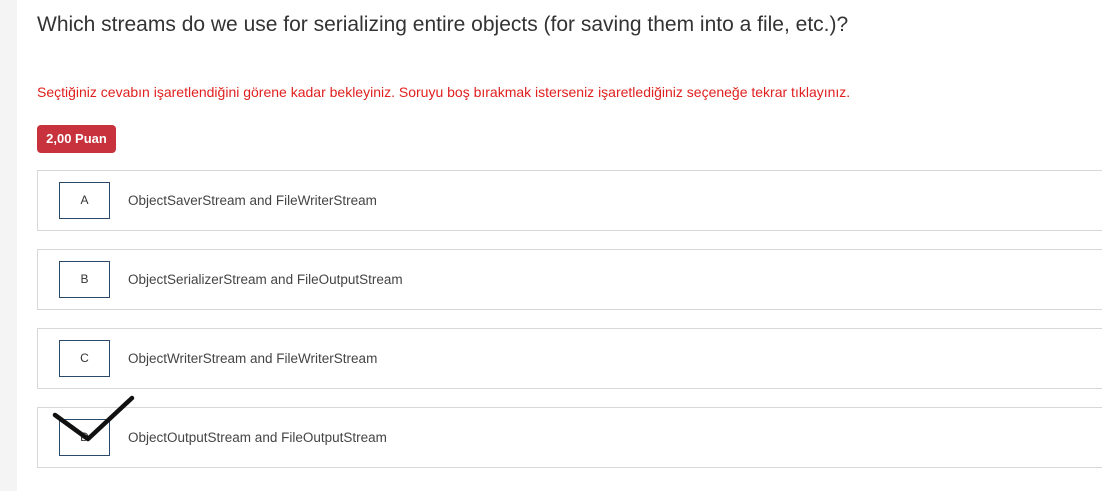 The height and width of the screenshot is (491, 1102). I want to click on option-letter-a: A, so click(84, 200).